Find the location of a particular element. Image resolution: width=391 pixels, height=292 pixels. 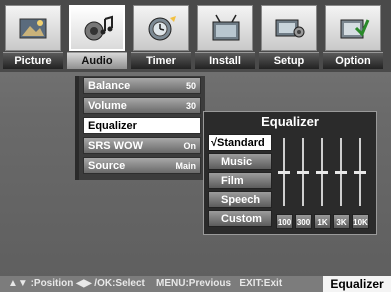

tab-install: Install is located at coordinates (225, 36).